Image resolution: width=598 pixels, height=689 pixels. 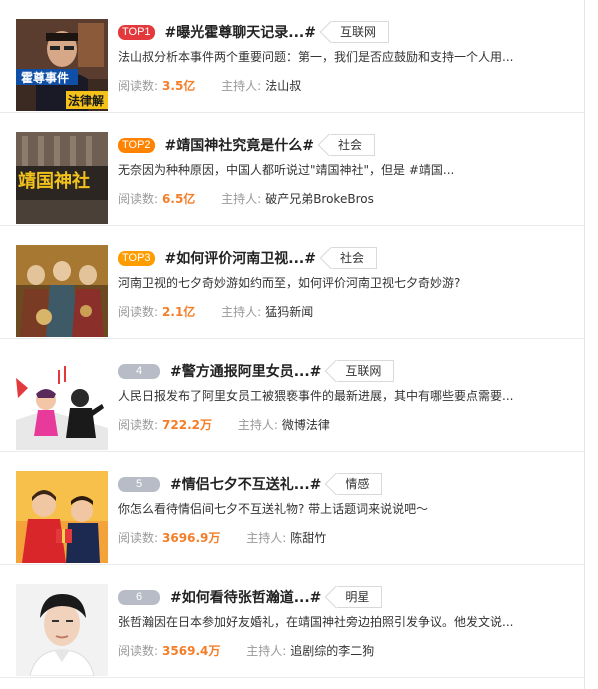 I want to click on topic-header: TOP3 #如何评价河南卫视...# 社会, so click(x=247, y=258).